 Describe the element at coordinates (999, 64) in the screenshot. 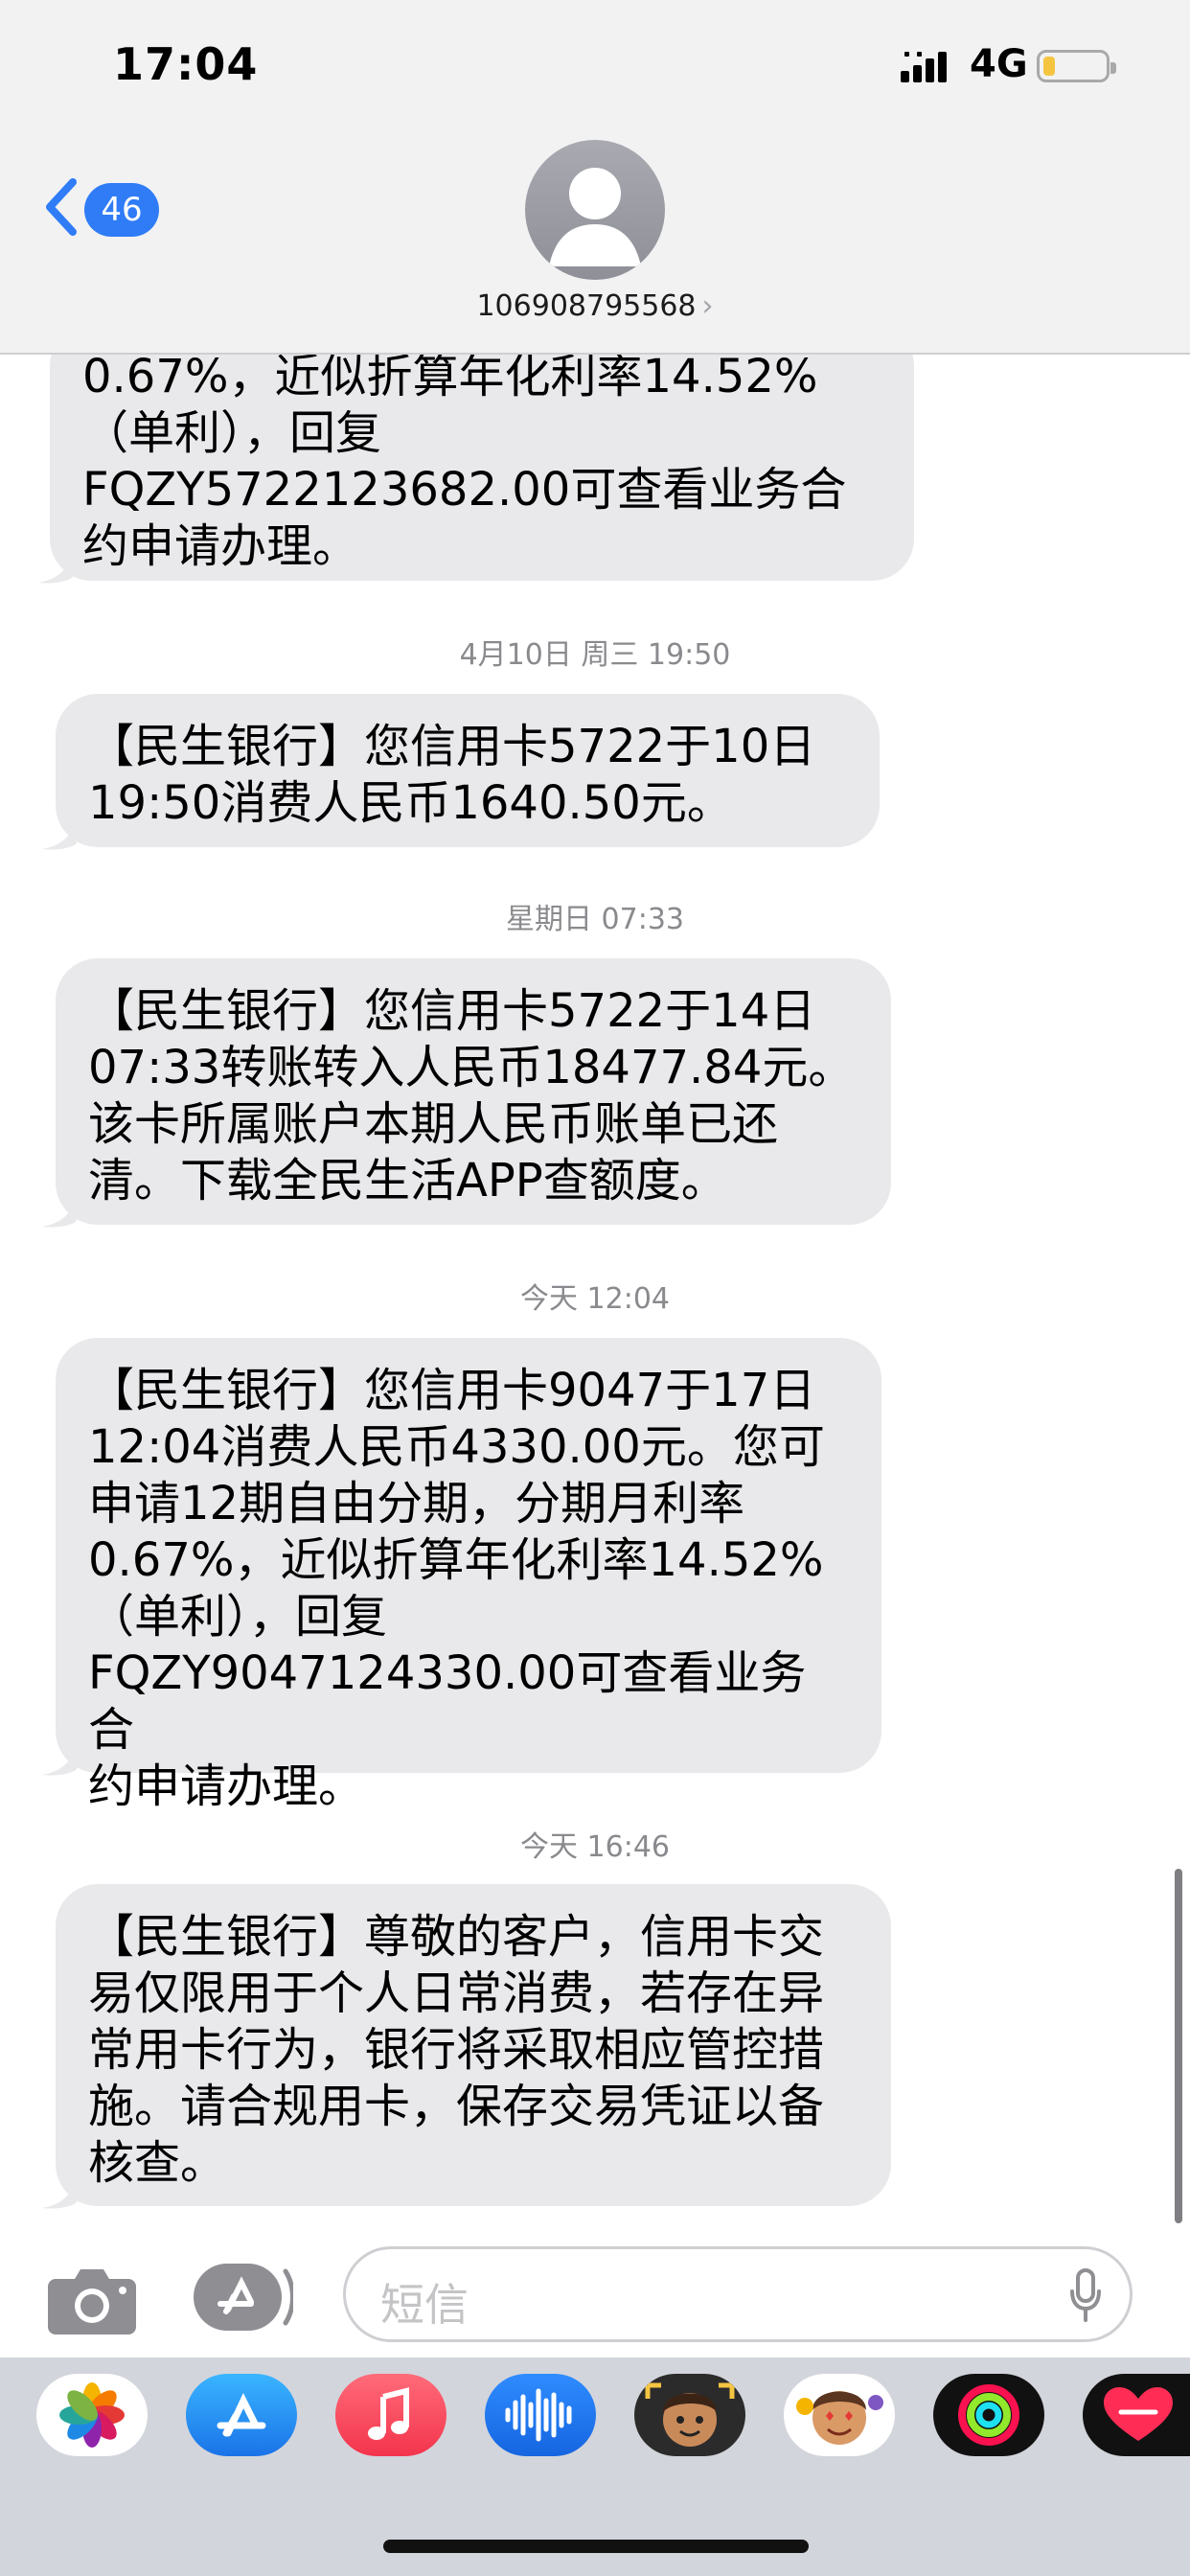

I see `network-type: 4G` at that location.